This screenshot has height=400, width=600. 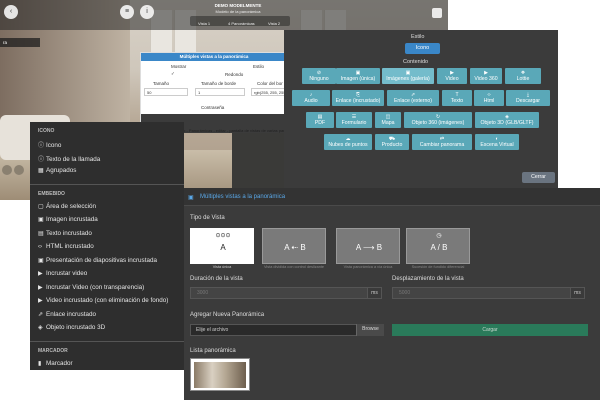 What do you see at coordinates (370, 330) in the screenshot?
I see `browse-button: Browse` at bounding box center [370, 330].